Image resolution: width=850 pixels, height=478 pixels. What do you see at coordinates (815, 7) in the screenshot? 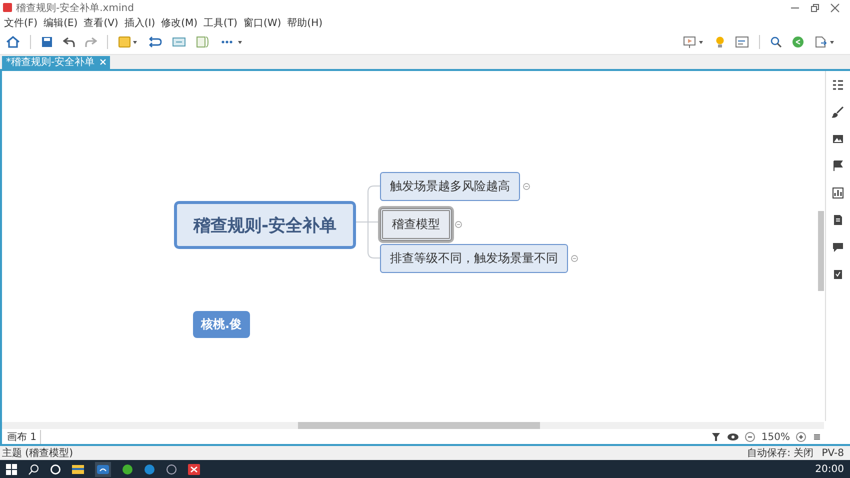
I see `restore-icon` at bounding box center [815, 7].